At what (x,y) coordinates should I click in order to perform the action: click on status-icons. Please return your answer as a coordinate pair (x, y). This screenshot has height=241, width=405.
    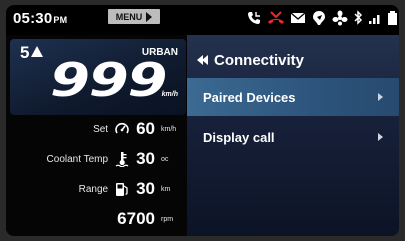
    Looking at the image, I should click on (322, 18).